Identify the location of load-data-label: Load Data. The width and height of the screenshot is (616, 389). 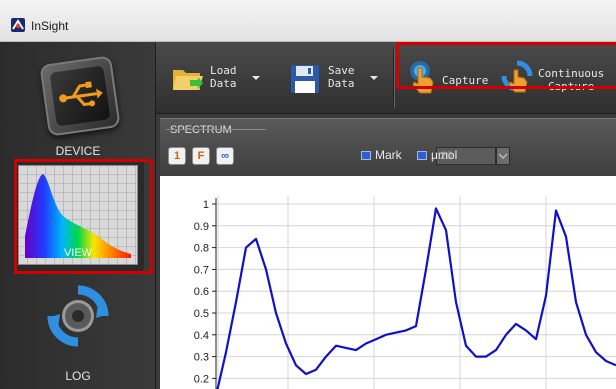
(223, 77).